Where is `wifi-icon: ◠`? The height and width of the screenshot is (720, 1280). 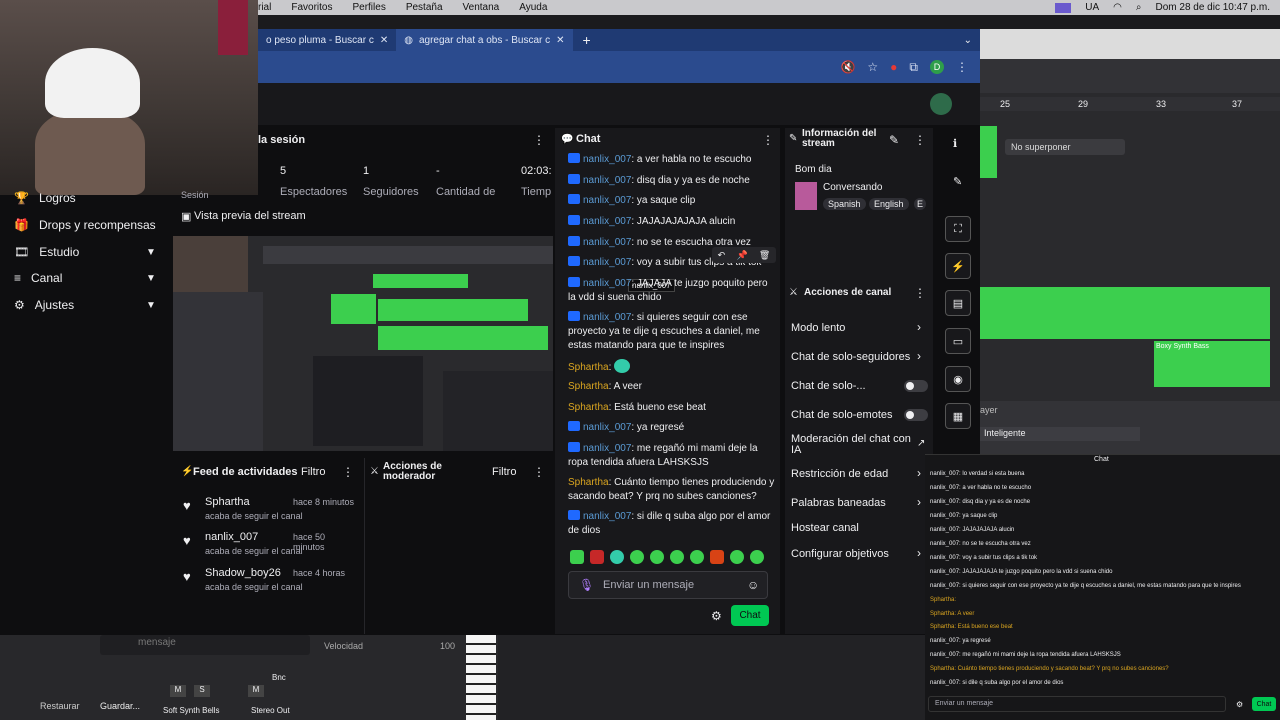 wifi-icon: ◠ is located at coordinates (1117, 7).